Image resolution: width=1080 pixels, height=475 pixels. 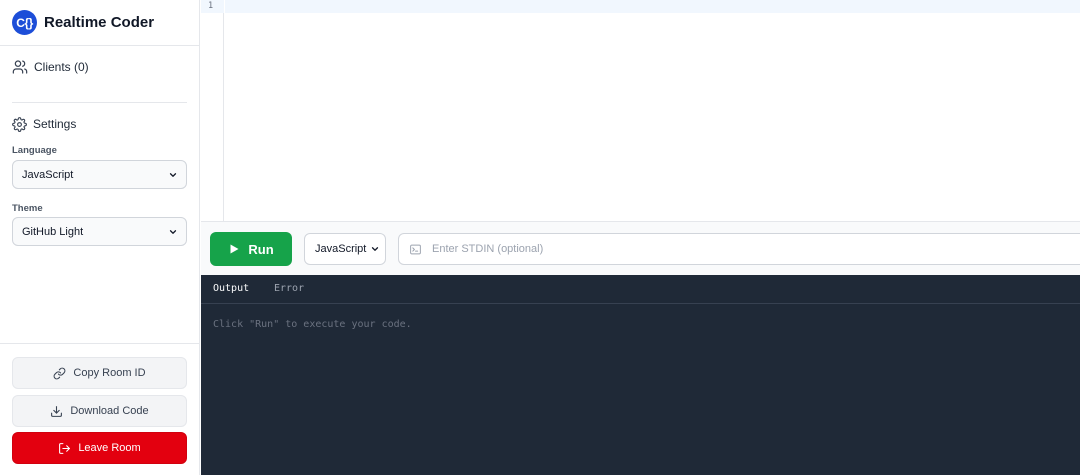 What do you see at coordinates (109, 373) in the screenshot?
I see `copy-room-id-label: Copy Room ID` at bounding box center [109, 373].